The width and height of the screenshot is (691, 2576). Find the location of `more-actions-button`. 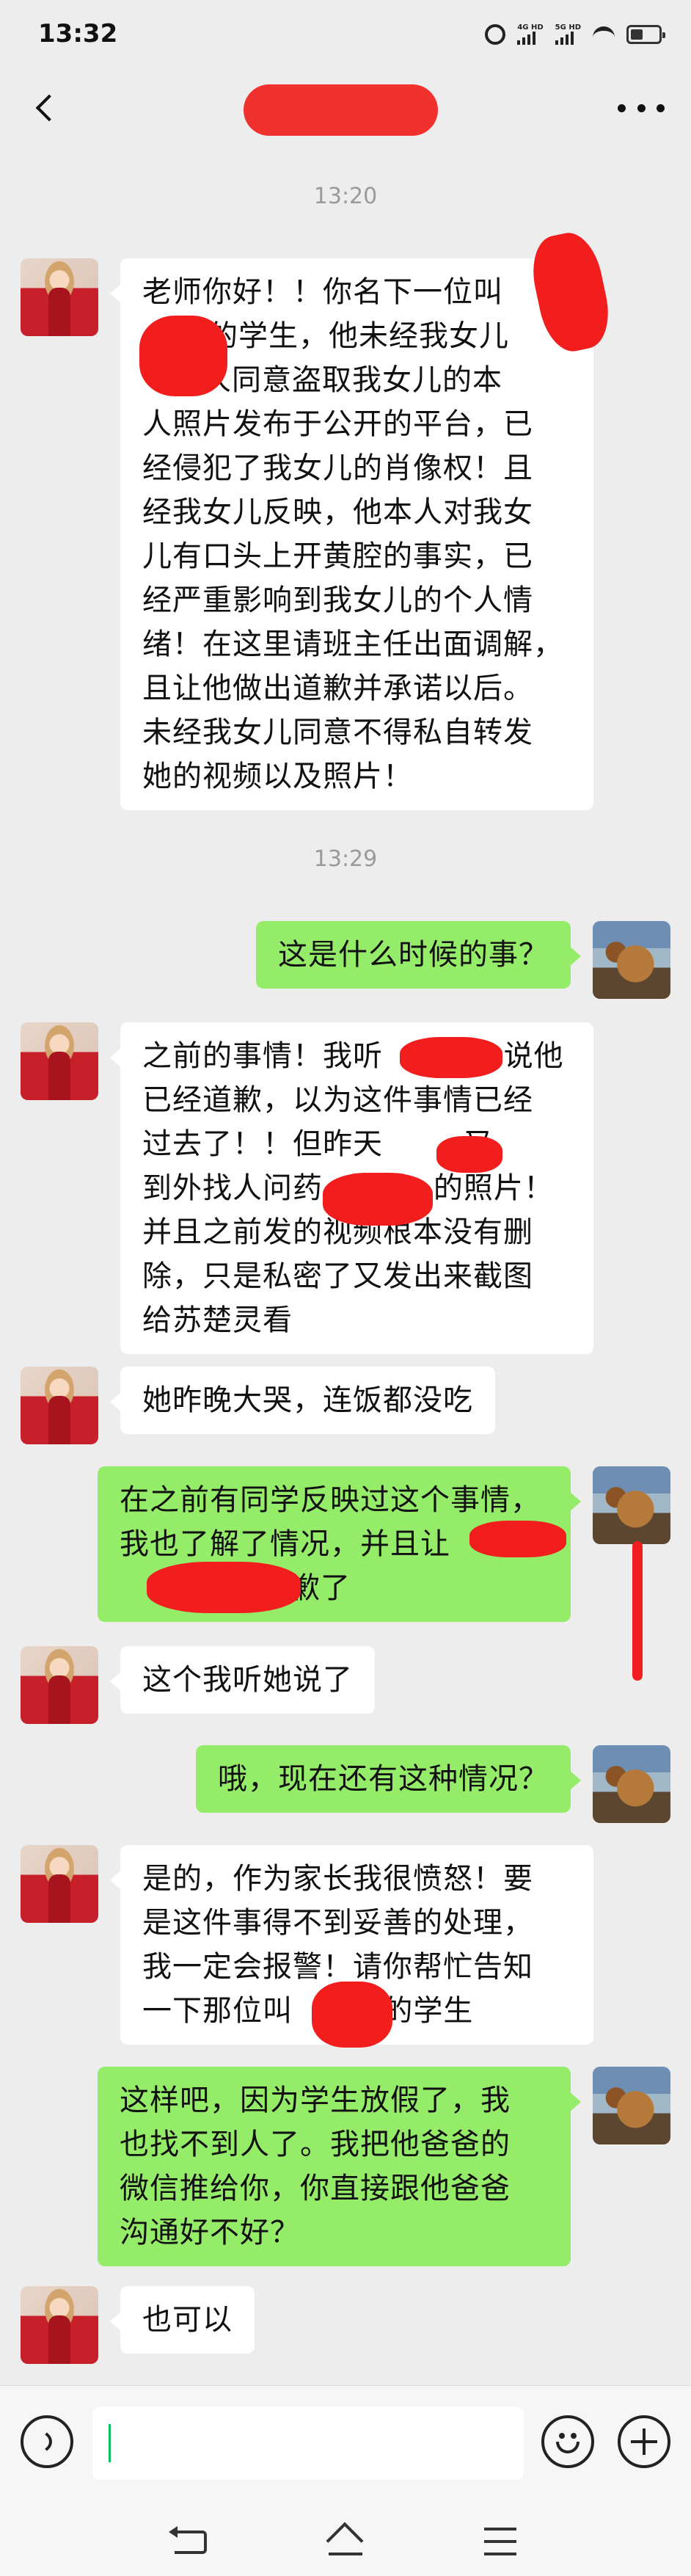

more-actions-button is located at coordinates (644, 2441).